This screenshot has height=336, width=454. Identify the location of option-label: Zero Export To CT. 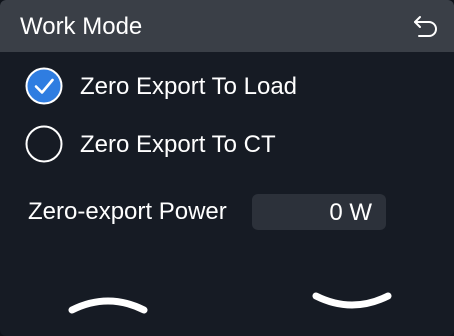
(178, 144).